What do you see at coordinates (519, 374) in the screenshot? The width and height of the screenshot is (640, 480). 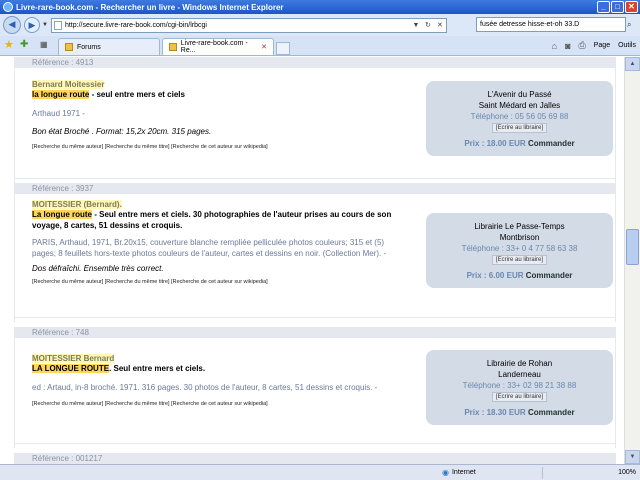 I see `seller-city: Landerneau` at bounding box center [519, 374].